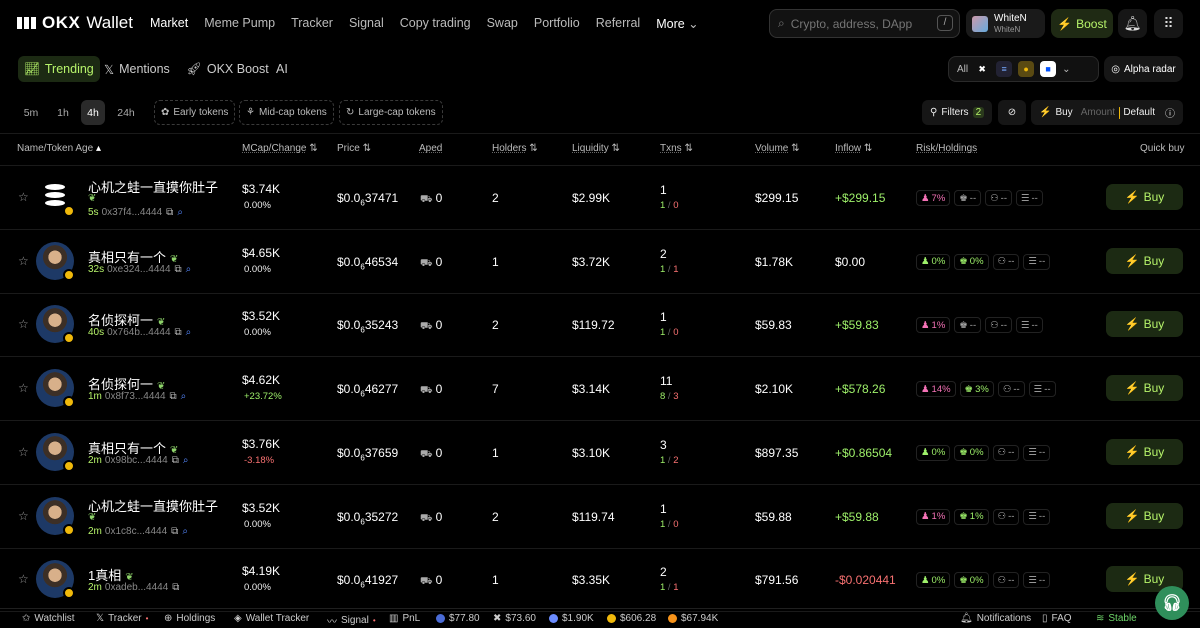 This screenshot has width=1200, height=628. Describe the element at coordinates (777, 148) in the screenshot. I see `col-volume: Volume ⇅` at that location.